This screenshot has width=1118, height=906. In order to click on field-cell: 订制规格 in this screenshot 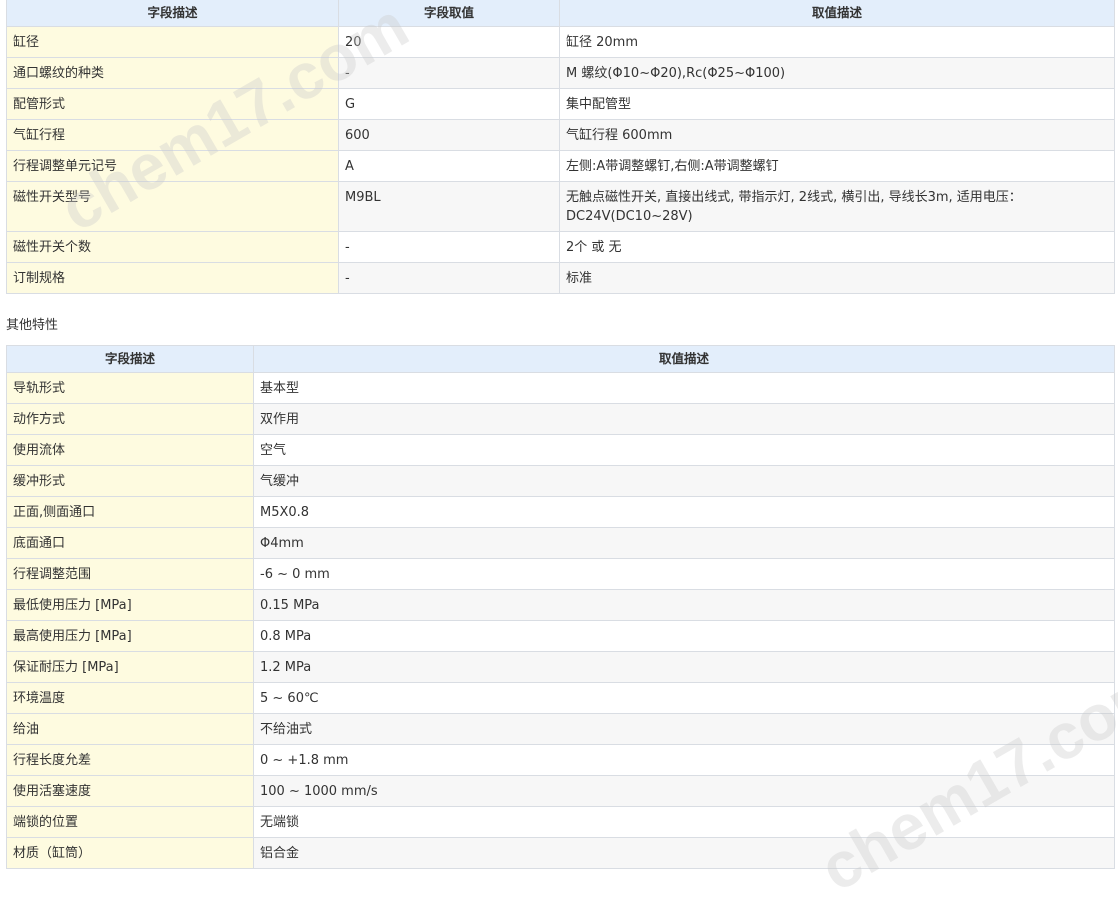, I will do `click(172, 278)`.